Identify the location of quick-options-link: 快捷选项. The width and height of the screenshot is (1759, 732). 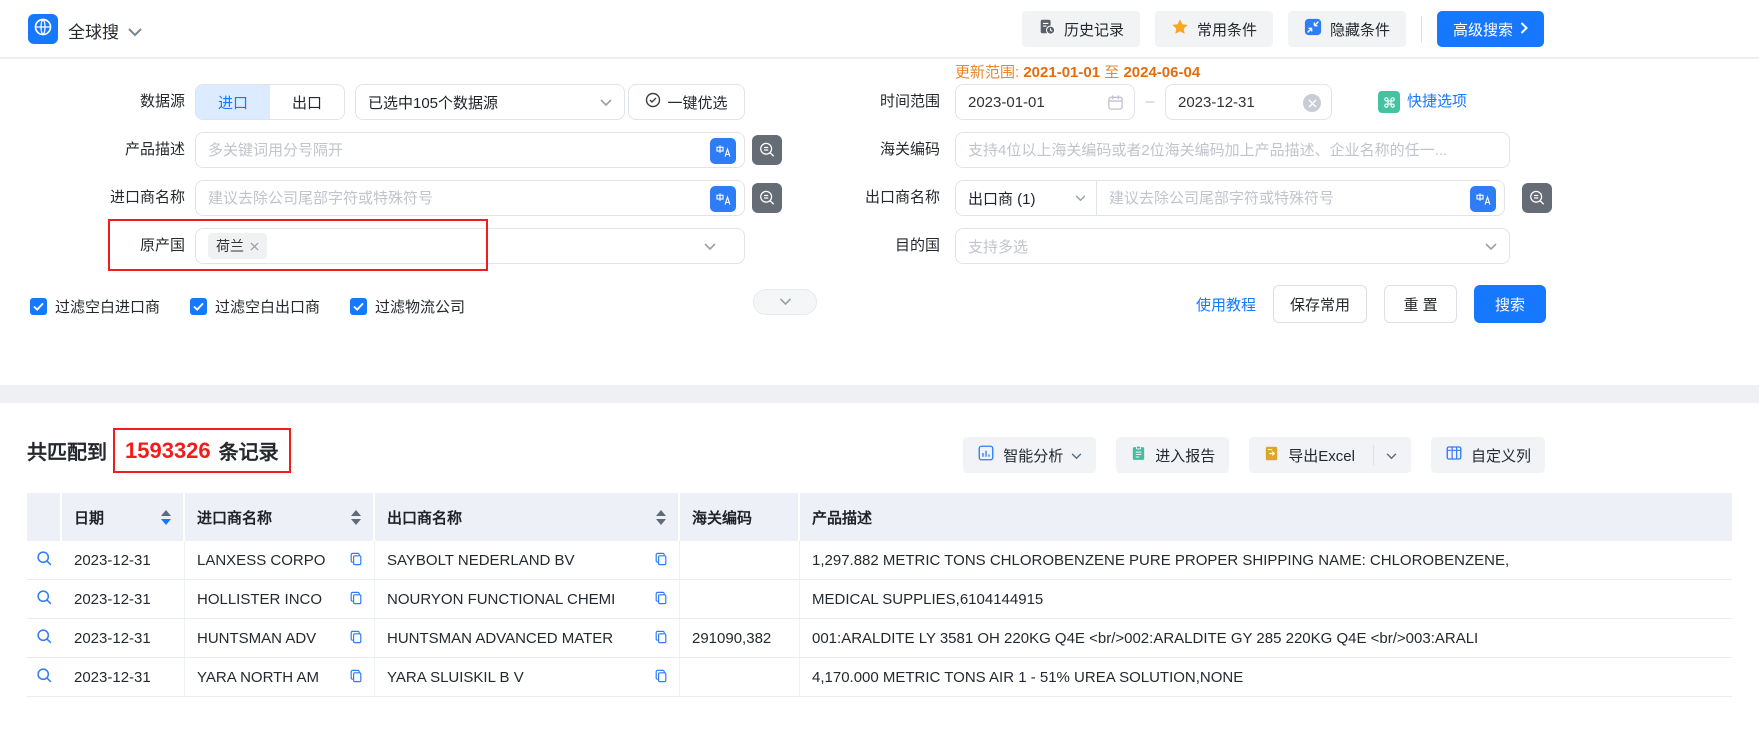
(1422, 102).